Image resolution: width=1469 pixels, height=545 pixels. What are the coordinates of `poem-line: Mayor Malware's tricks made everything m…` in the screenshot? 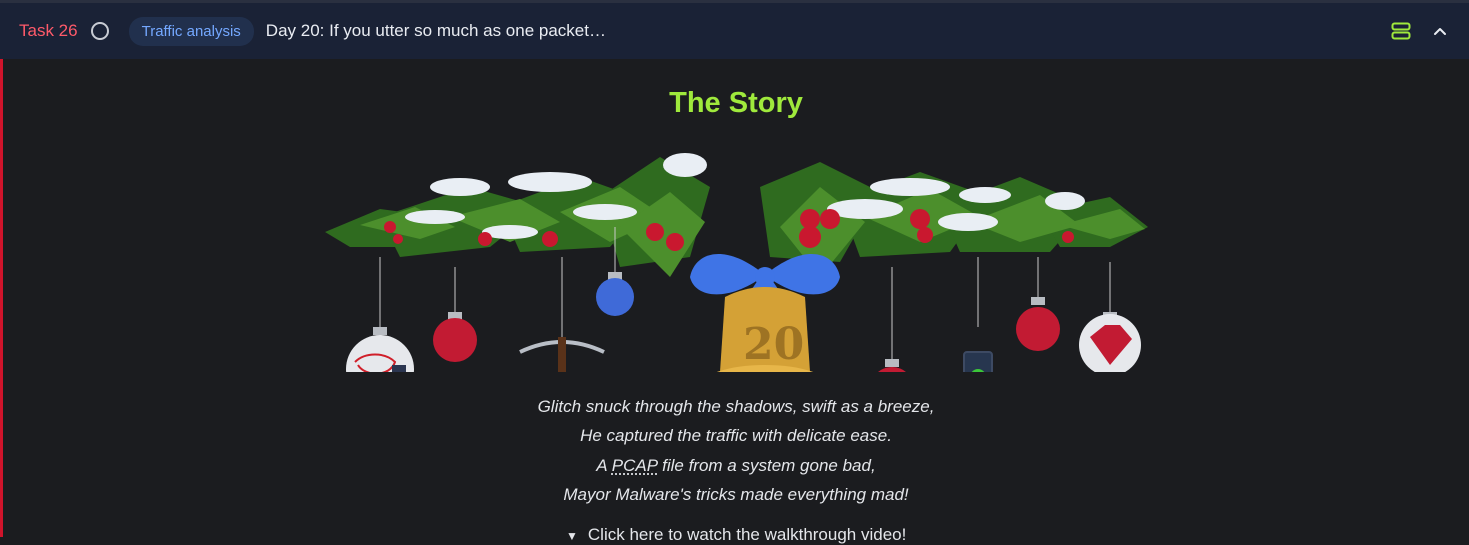 It's located at (736, 494).